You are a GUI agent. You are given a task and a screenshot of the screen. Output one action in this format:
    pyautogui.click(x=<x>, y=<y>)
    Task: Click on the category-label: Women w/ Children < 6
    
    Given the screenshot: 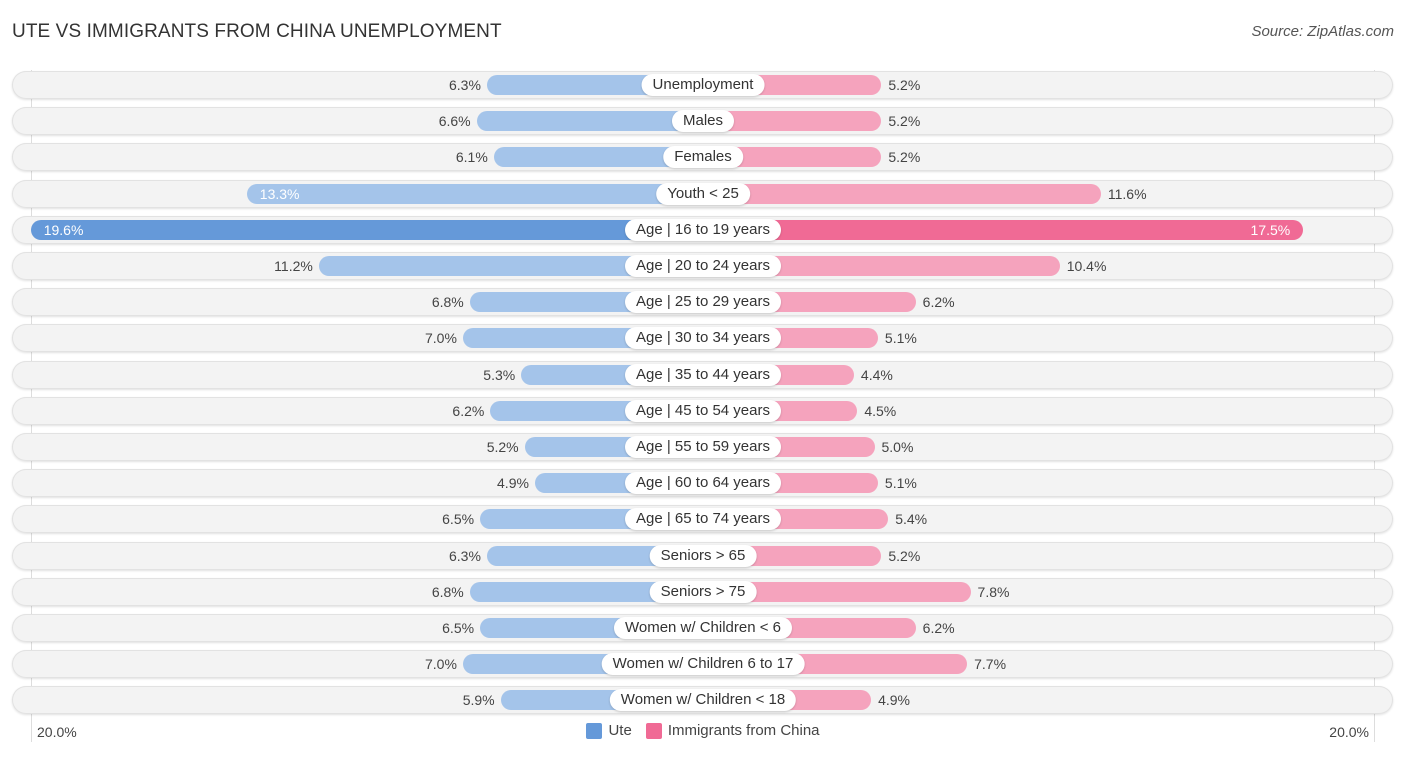 What is the action you would take?
    pyautogui.click(x=703, y=628)
    